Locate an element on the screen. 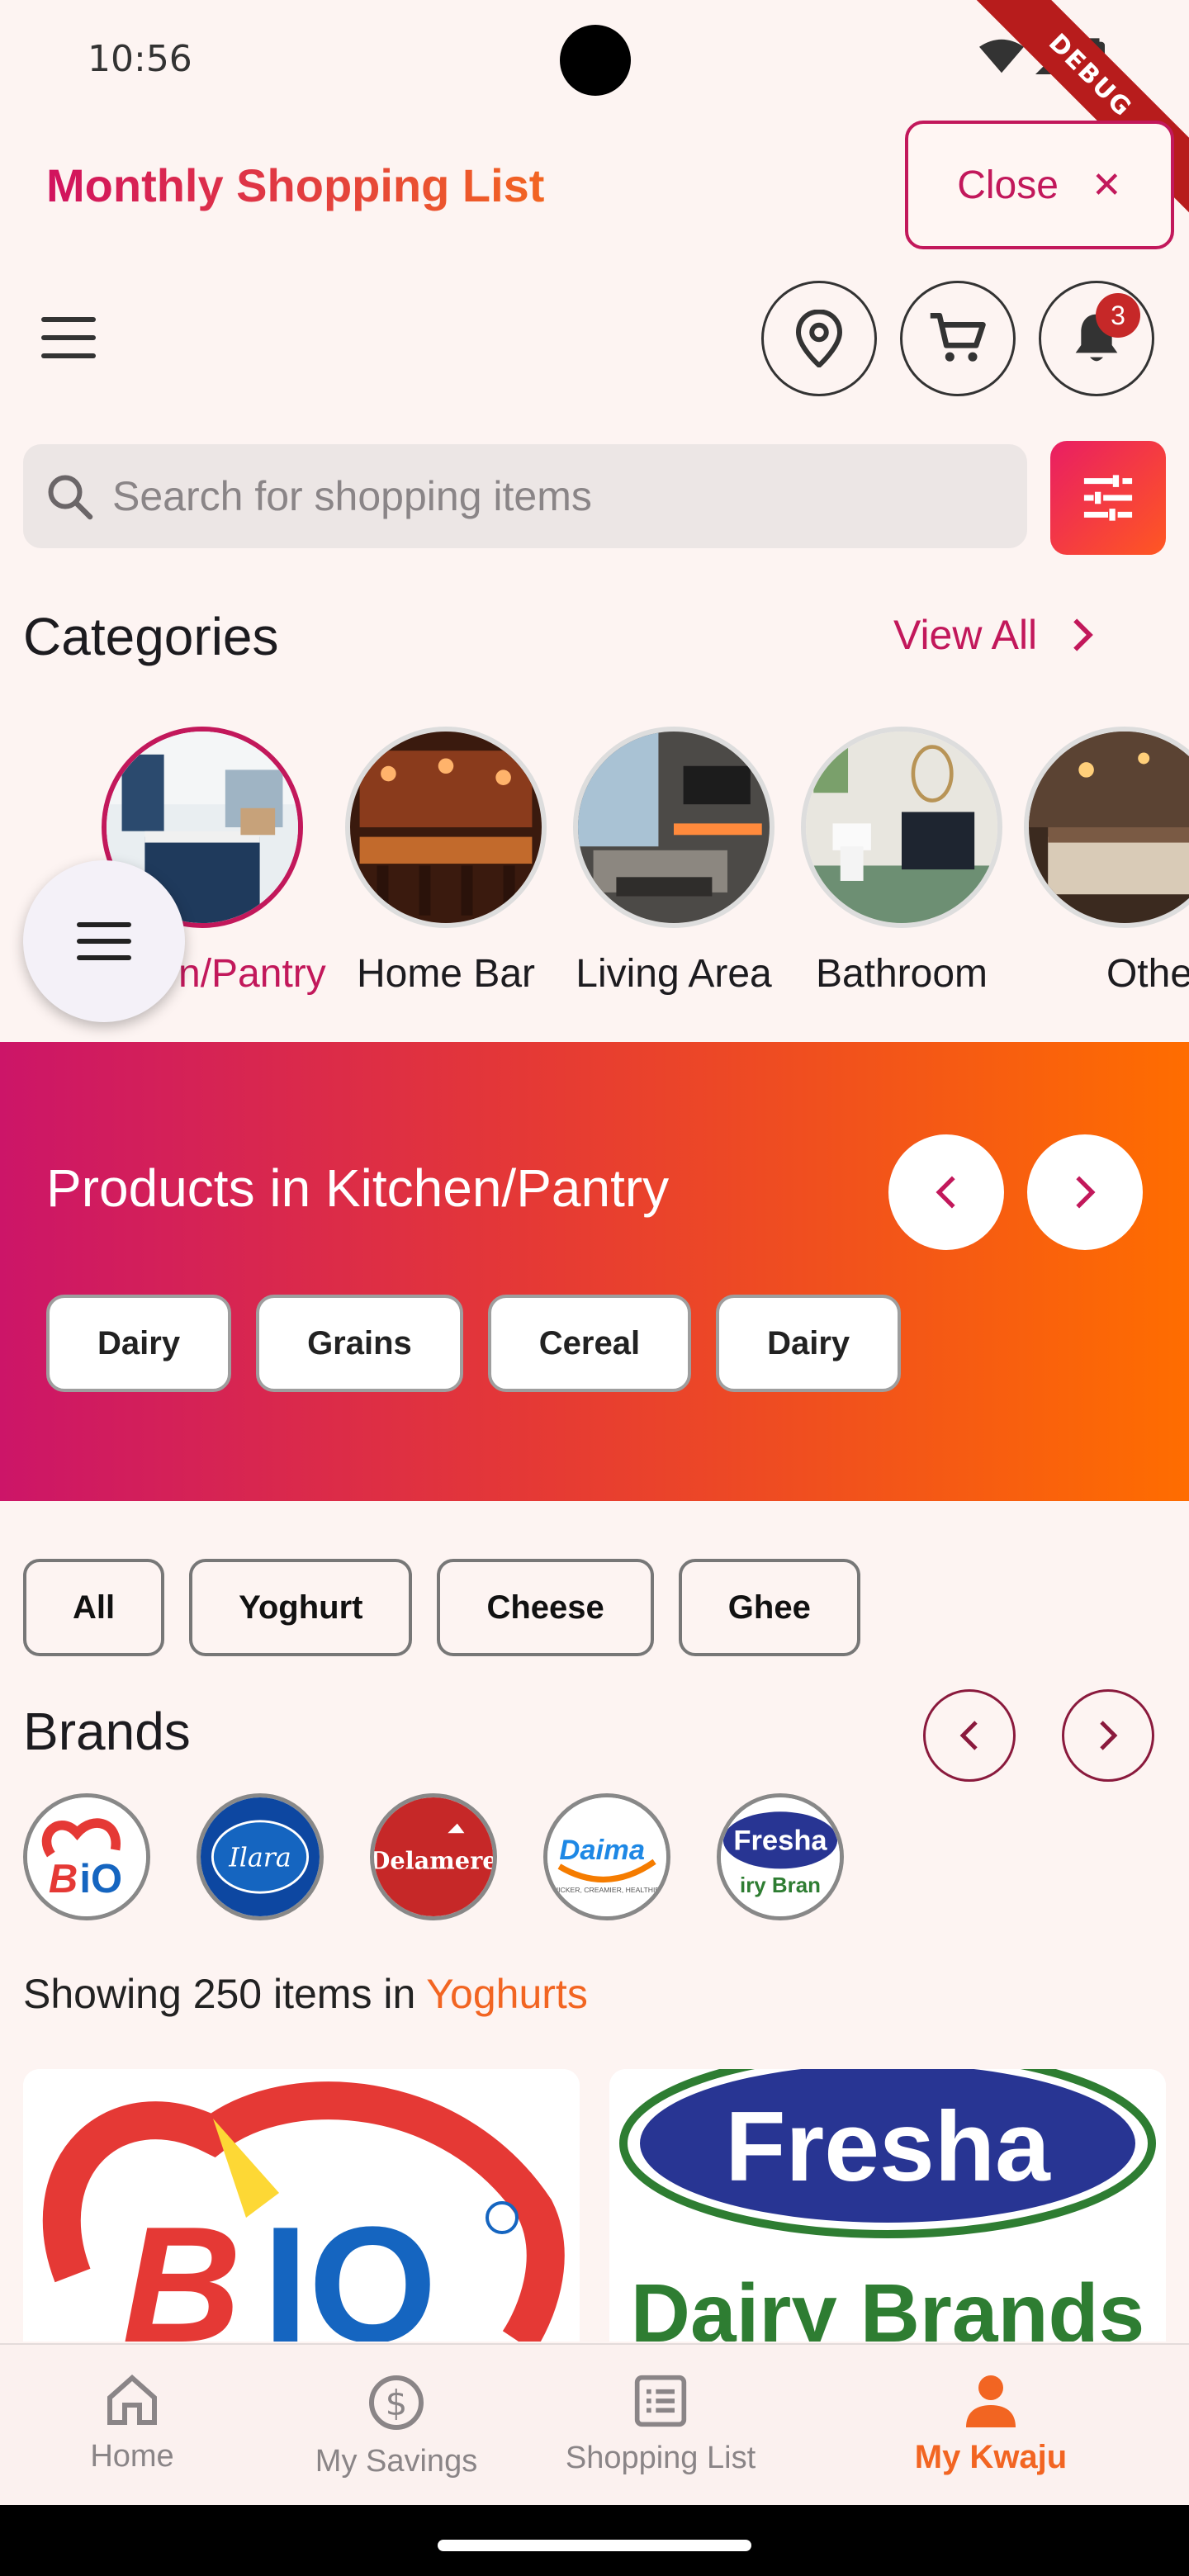 This screenshot has height=2576, width=1189. notification-badge: 3 is located at coordinates (1118, 315).